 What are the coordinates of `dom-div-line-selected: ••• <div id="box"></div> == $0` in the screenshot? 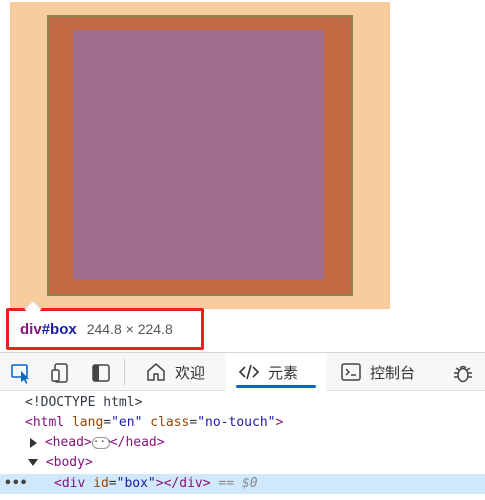 It's located at (242, 484).